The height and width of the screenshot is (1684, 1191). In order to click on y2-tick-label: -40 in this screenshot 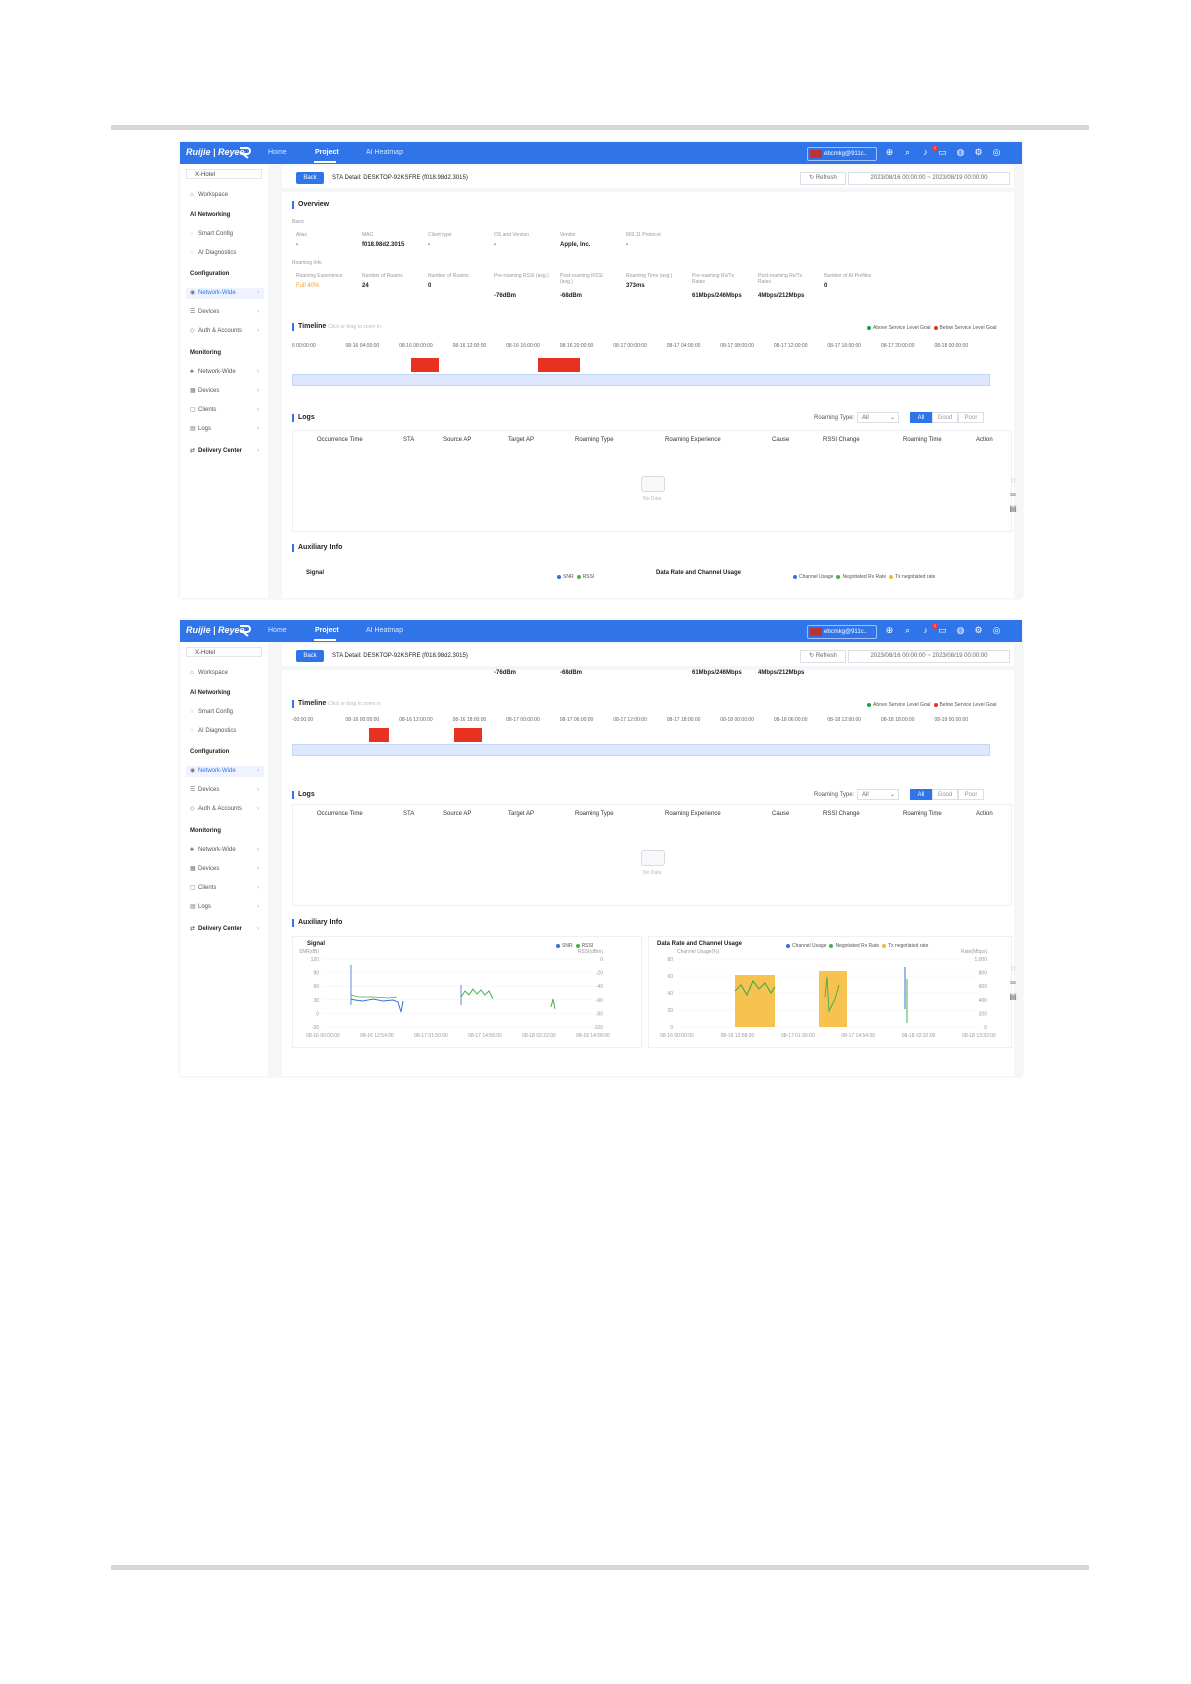, I will do `click(599, 987)`.